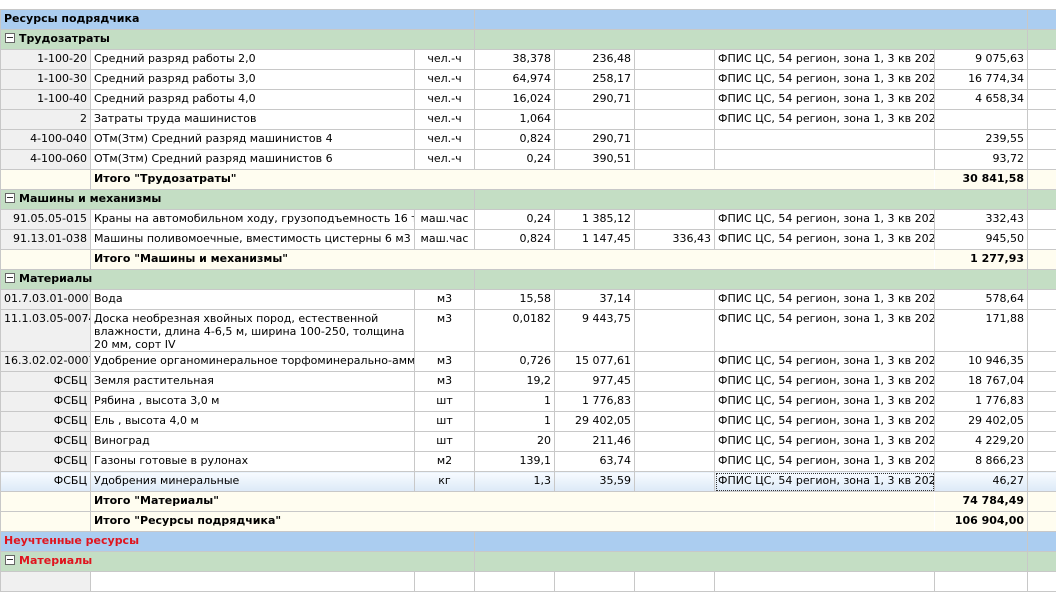  I want to click on resource-total: 945,50, so click(981, 240).